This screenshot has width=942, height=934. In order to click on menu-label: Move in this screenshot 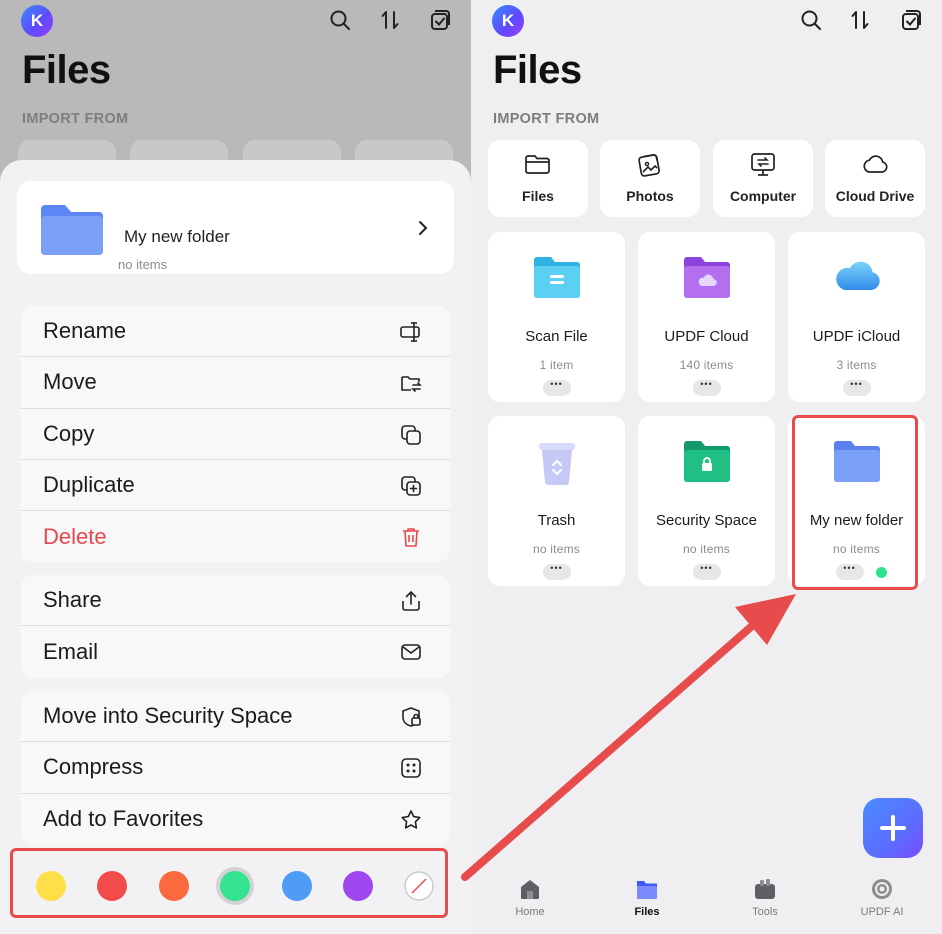, I will do `click(70, 382)`.